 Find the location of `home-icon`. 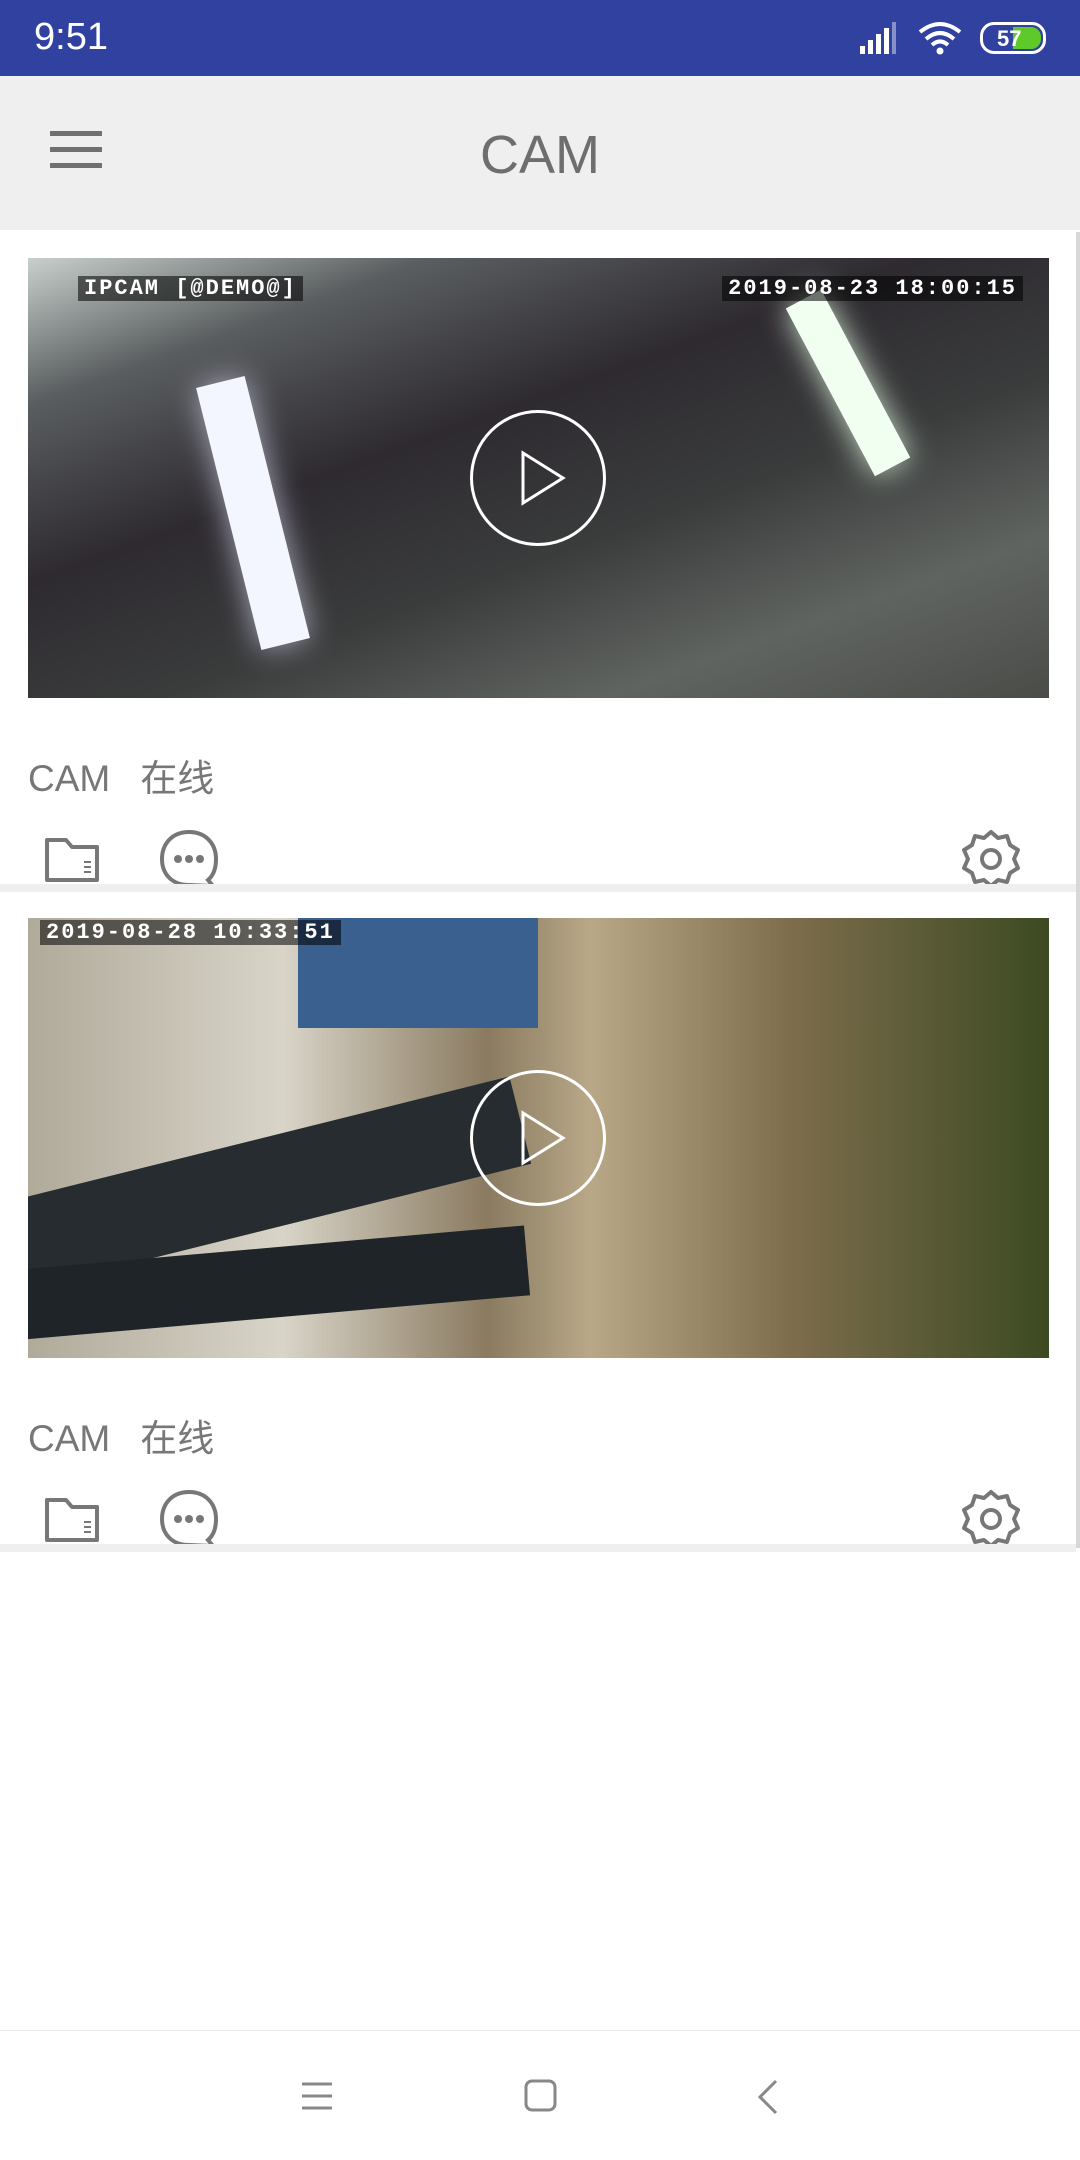

home-icon is located at coordinates (541, 2096).